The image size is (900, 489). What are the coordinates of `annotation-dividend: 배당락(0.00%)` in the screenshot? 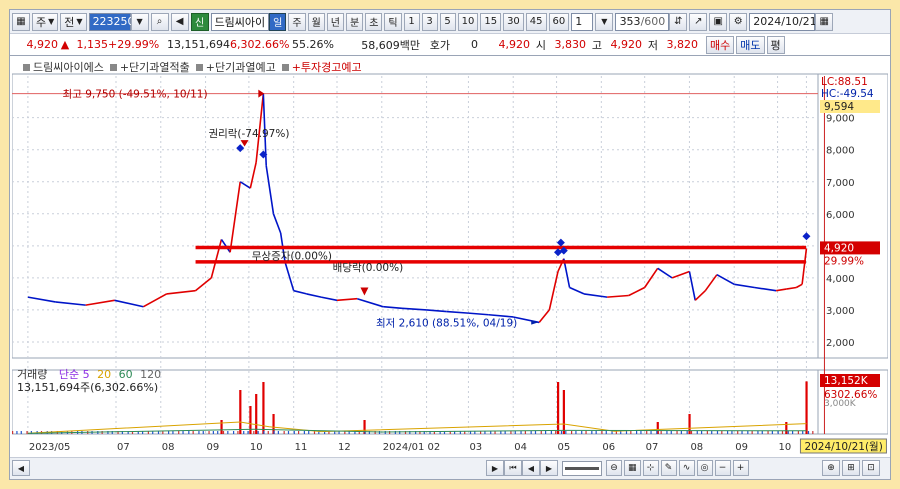 It's located at (368, 268).